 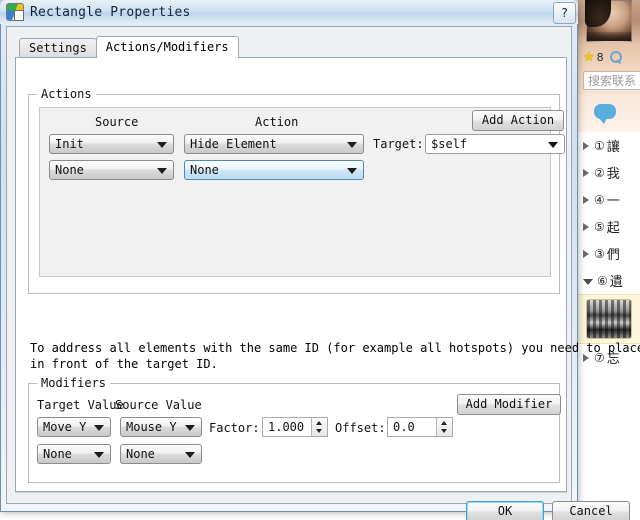 What do you see at coordinates (444, 427) in the screenshot?
I see `offset-stepper-icon` at bounding box center [444, 427].